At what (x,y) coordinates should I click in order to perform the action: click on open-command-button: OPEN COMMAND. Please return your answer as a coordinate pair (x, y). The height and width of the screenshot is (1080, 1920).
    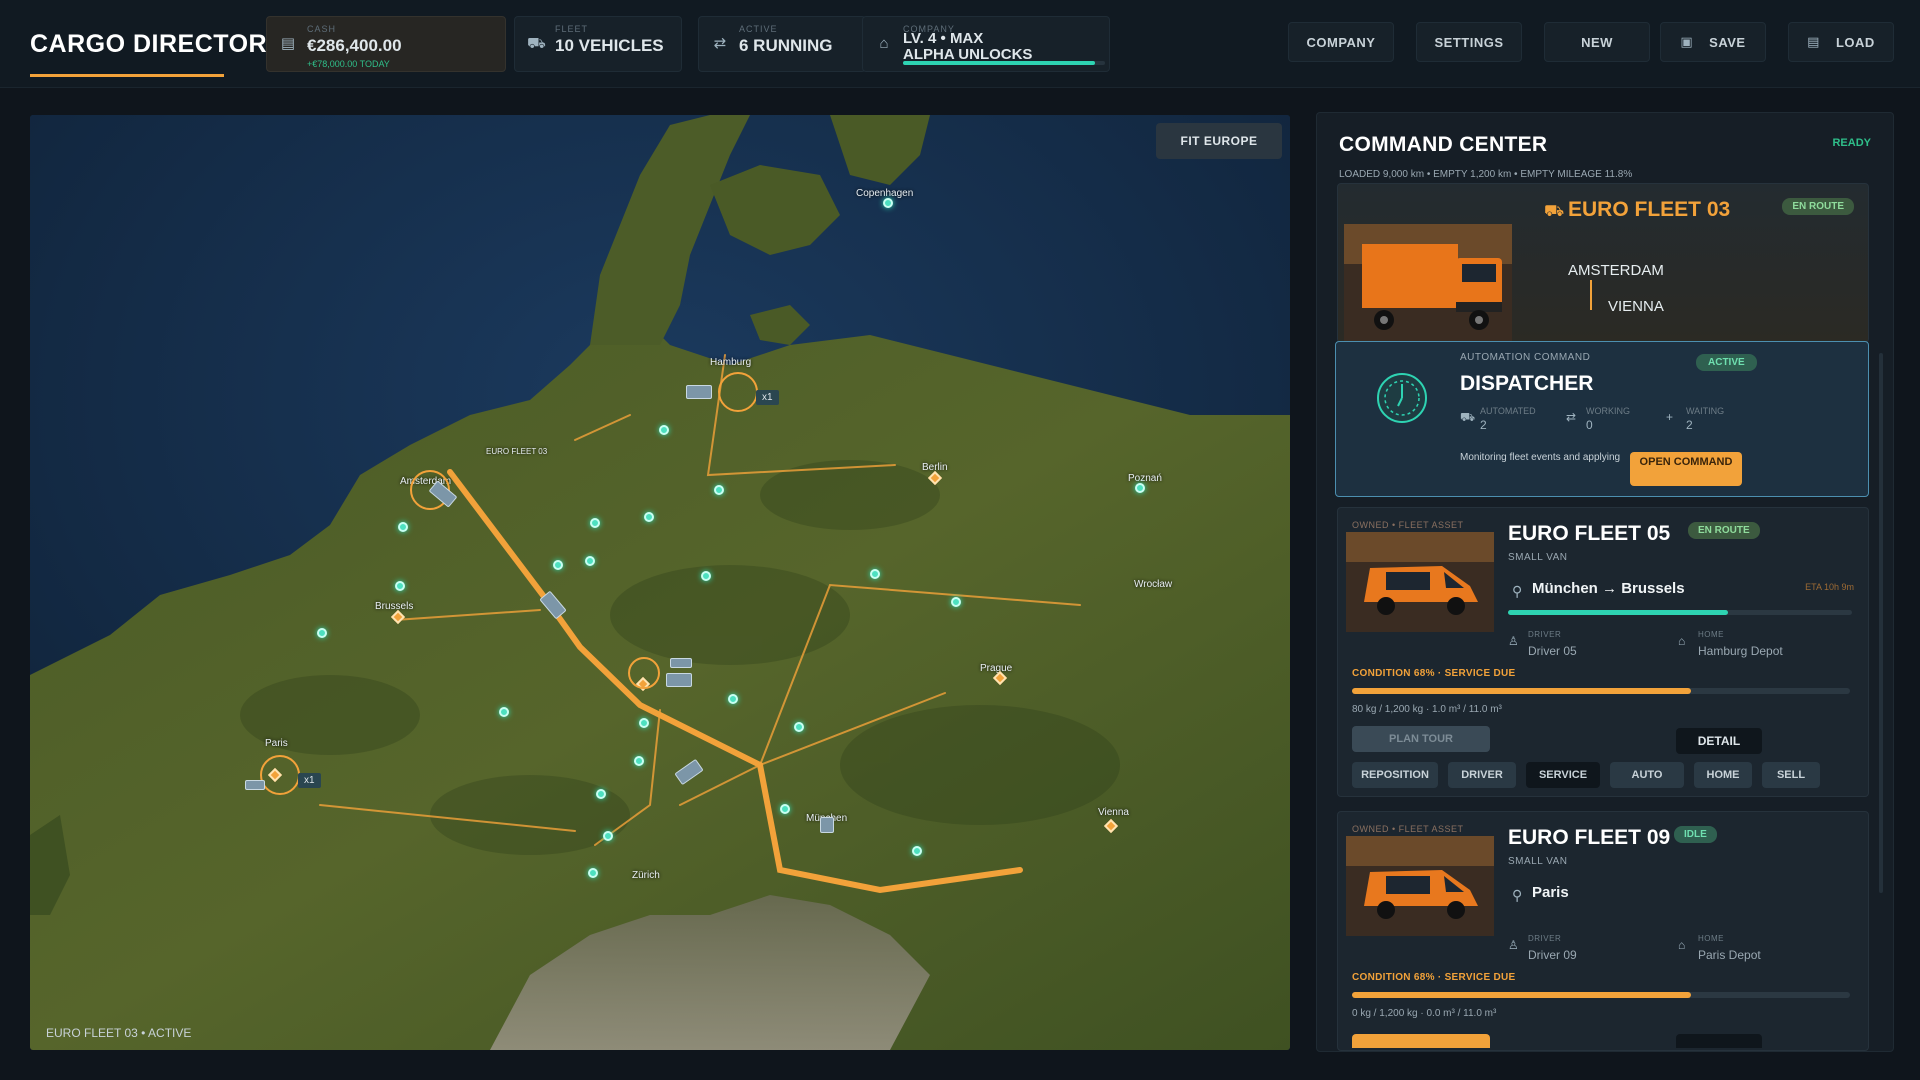
    Looking at the image, I should click on (1686, 469).